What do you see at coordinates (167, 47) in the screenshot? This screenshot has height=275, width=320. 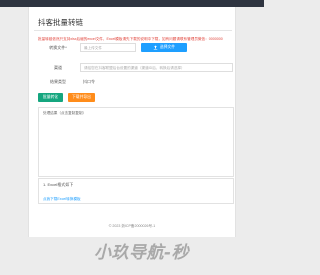 I see `upload-button-label: 选择文件` at bounding box center [167, 47].